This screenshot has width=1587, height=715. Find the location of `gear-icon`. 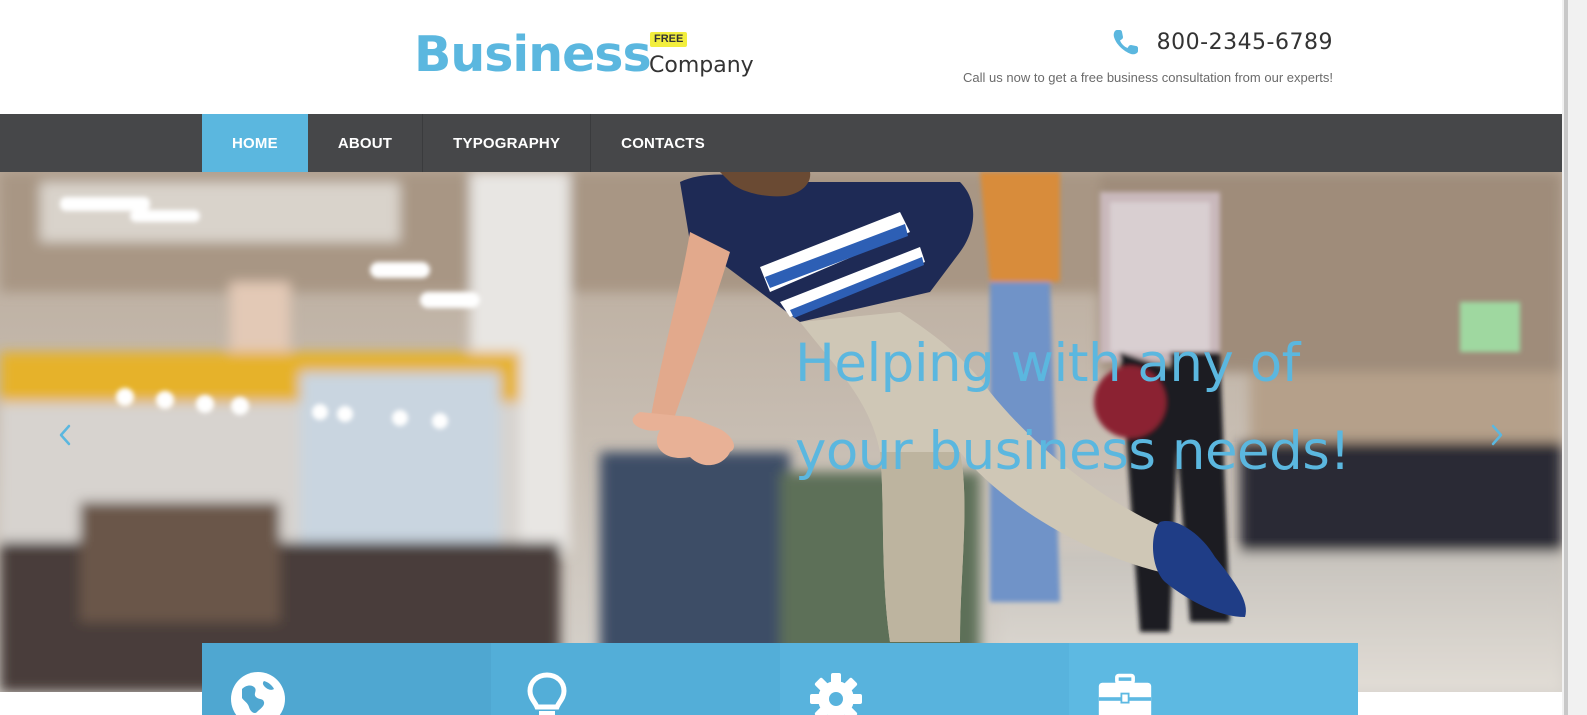

gear-icon is located at coordinates (836, 694).